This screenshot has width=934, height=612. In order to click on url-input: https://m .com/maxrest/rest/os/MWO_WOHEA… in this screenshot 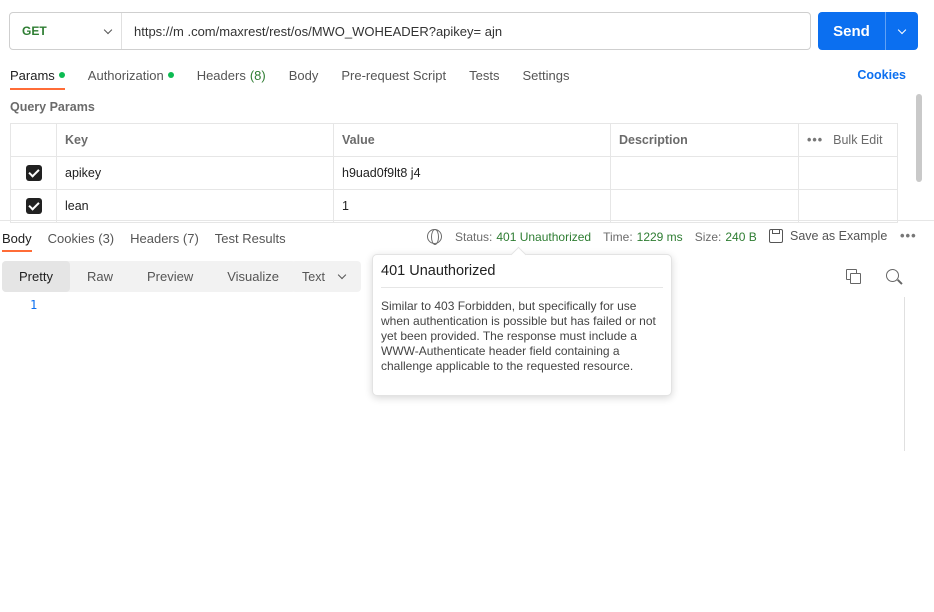, I will do `click(466, 31)`.